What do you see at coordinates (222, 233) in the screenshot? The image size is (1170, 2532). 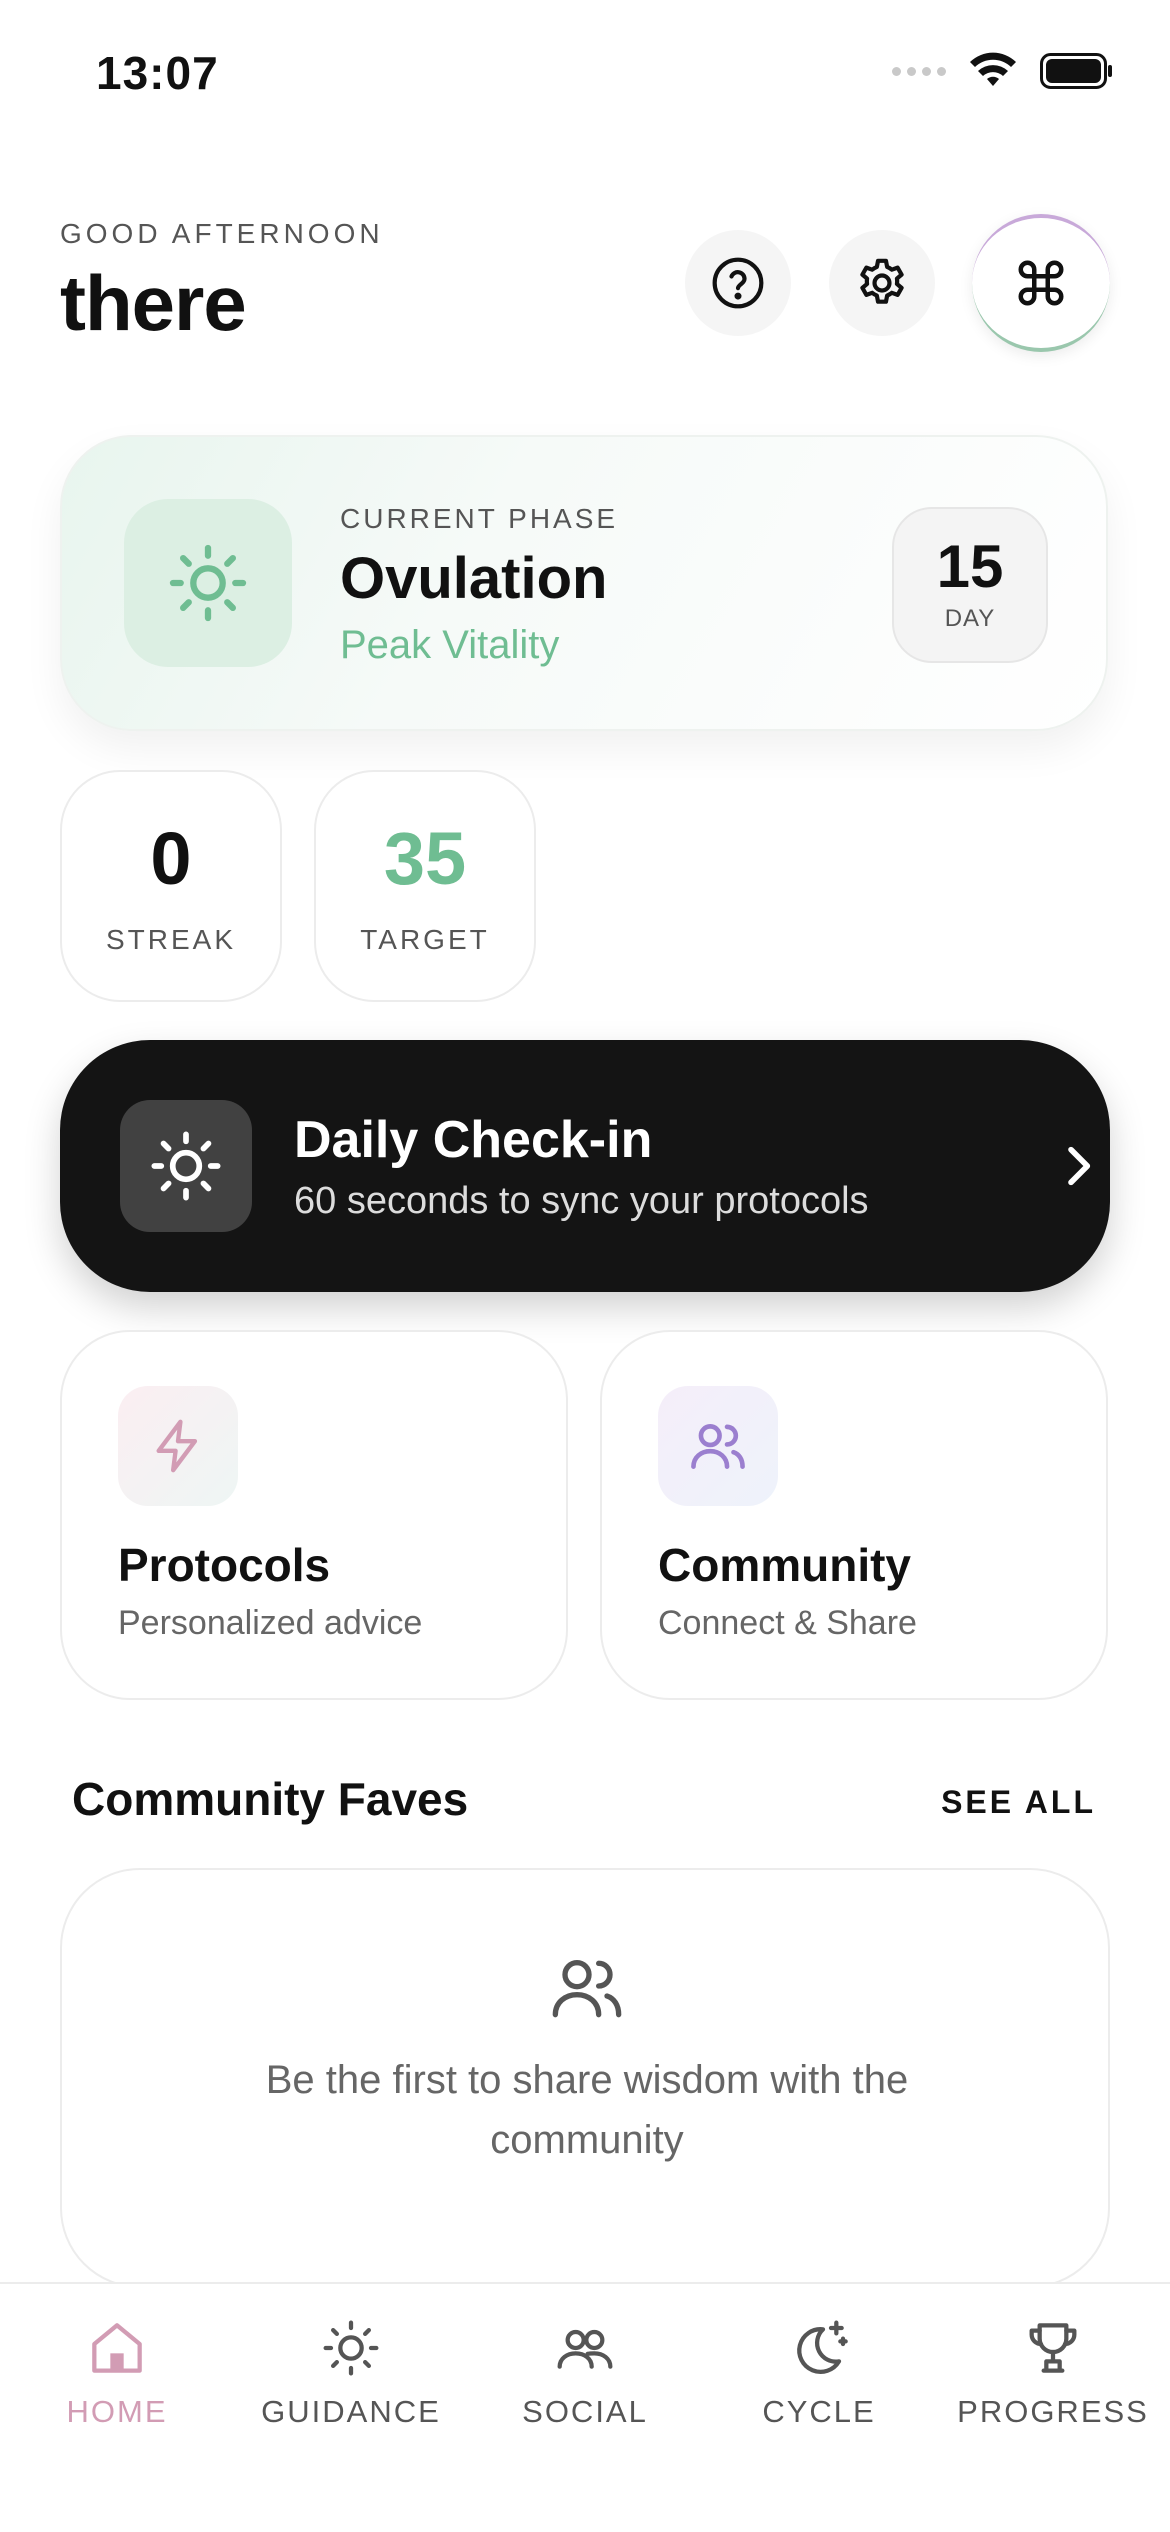 I see `greeting-label: GOOD AFTERNOON` at bounding box center [222, 233].